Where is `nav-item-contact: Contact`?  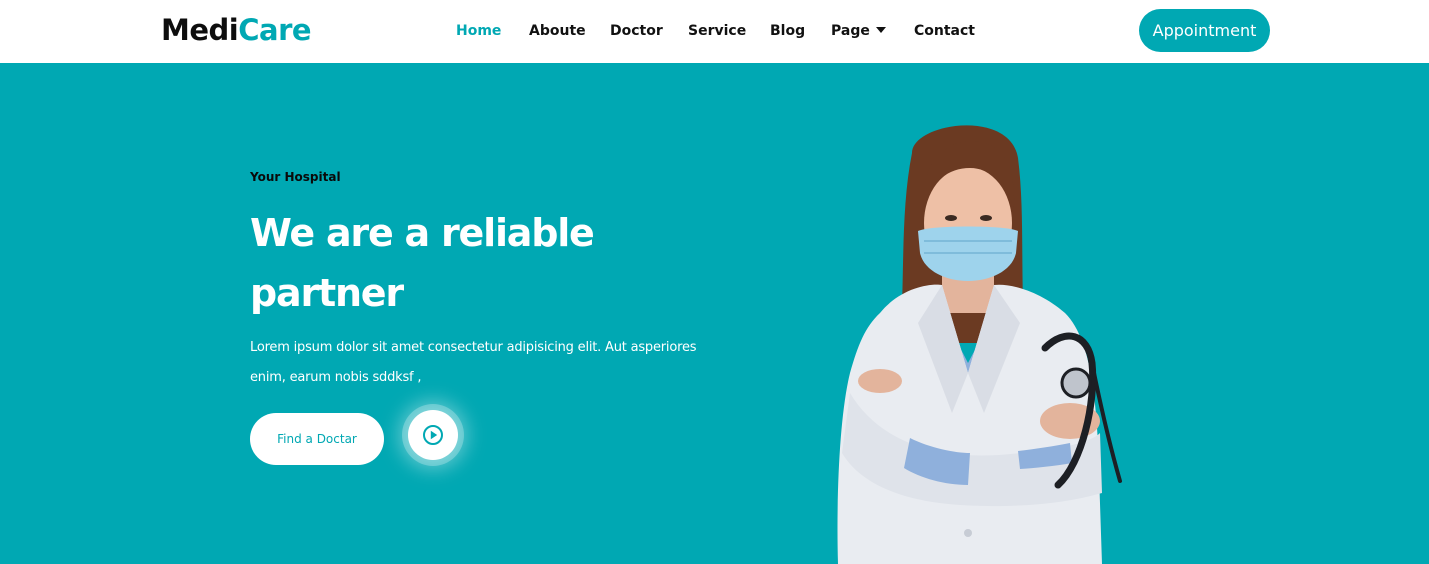
nav-item-contact: Contact is located at coordinates (944, 31).